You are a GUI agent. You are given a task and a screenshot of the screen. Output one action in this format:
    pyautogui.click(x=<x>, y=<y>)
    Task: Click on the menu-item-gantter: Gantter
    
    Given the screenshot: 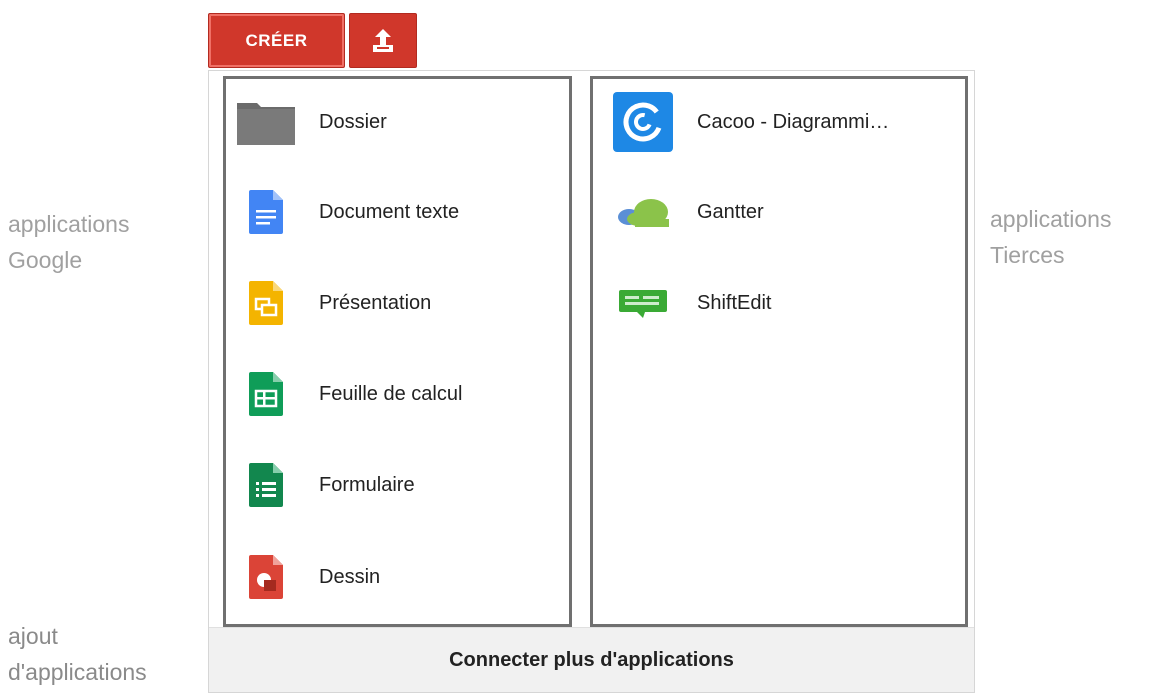 What is the action you would take?
    pyautogui.click(x=779, y=212)
    